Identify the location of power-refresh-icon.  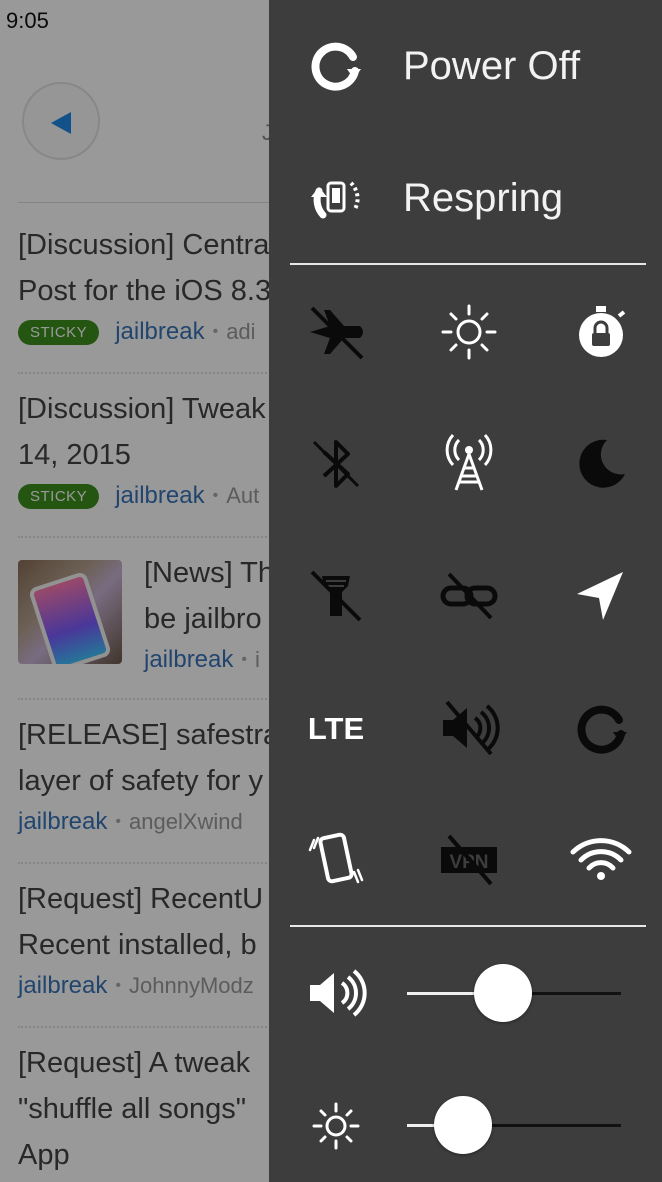
(336, 66).